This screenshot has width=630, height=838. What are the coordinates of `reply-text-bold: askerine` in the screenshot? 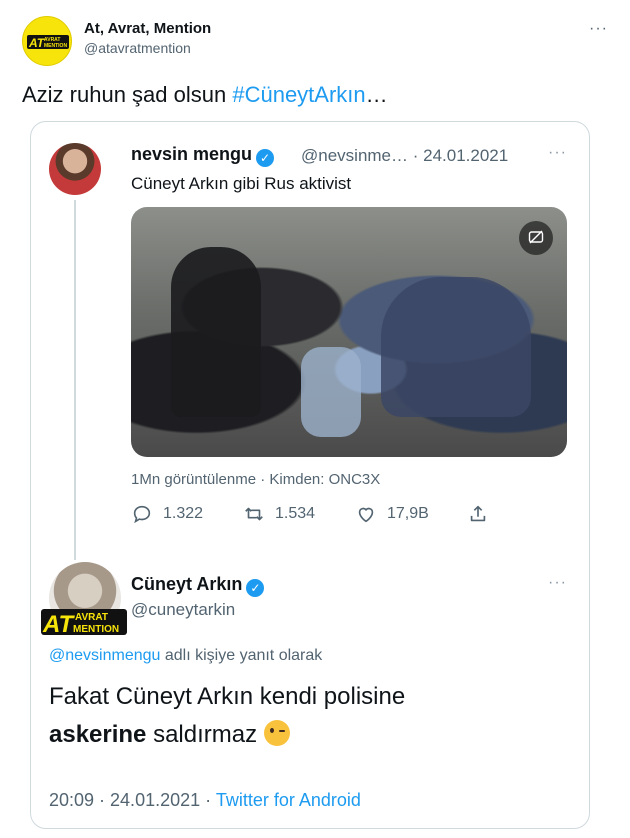 It's located at (98, 734).